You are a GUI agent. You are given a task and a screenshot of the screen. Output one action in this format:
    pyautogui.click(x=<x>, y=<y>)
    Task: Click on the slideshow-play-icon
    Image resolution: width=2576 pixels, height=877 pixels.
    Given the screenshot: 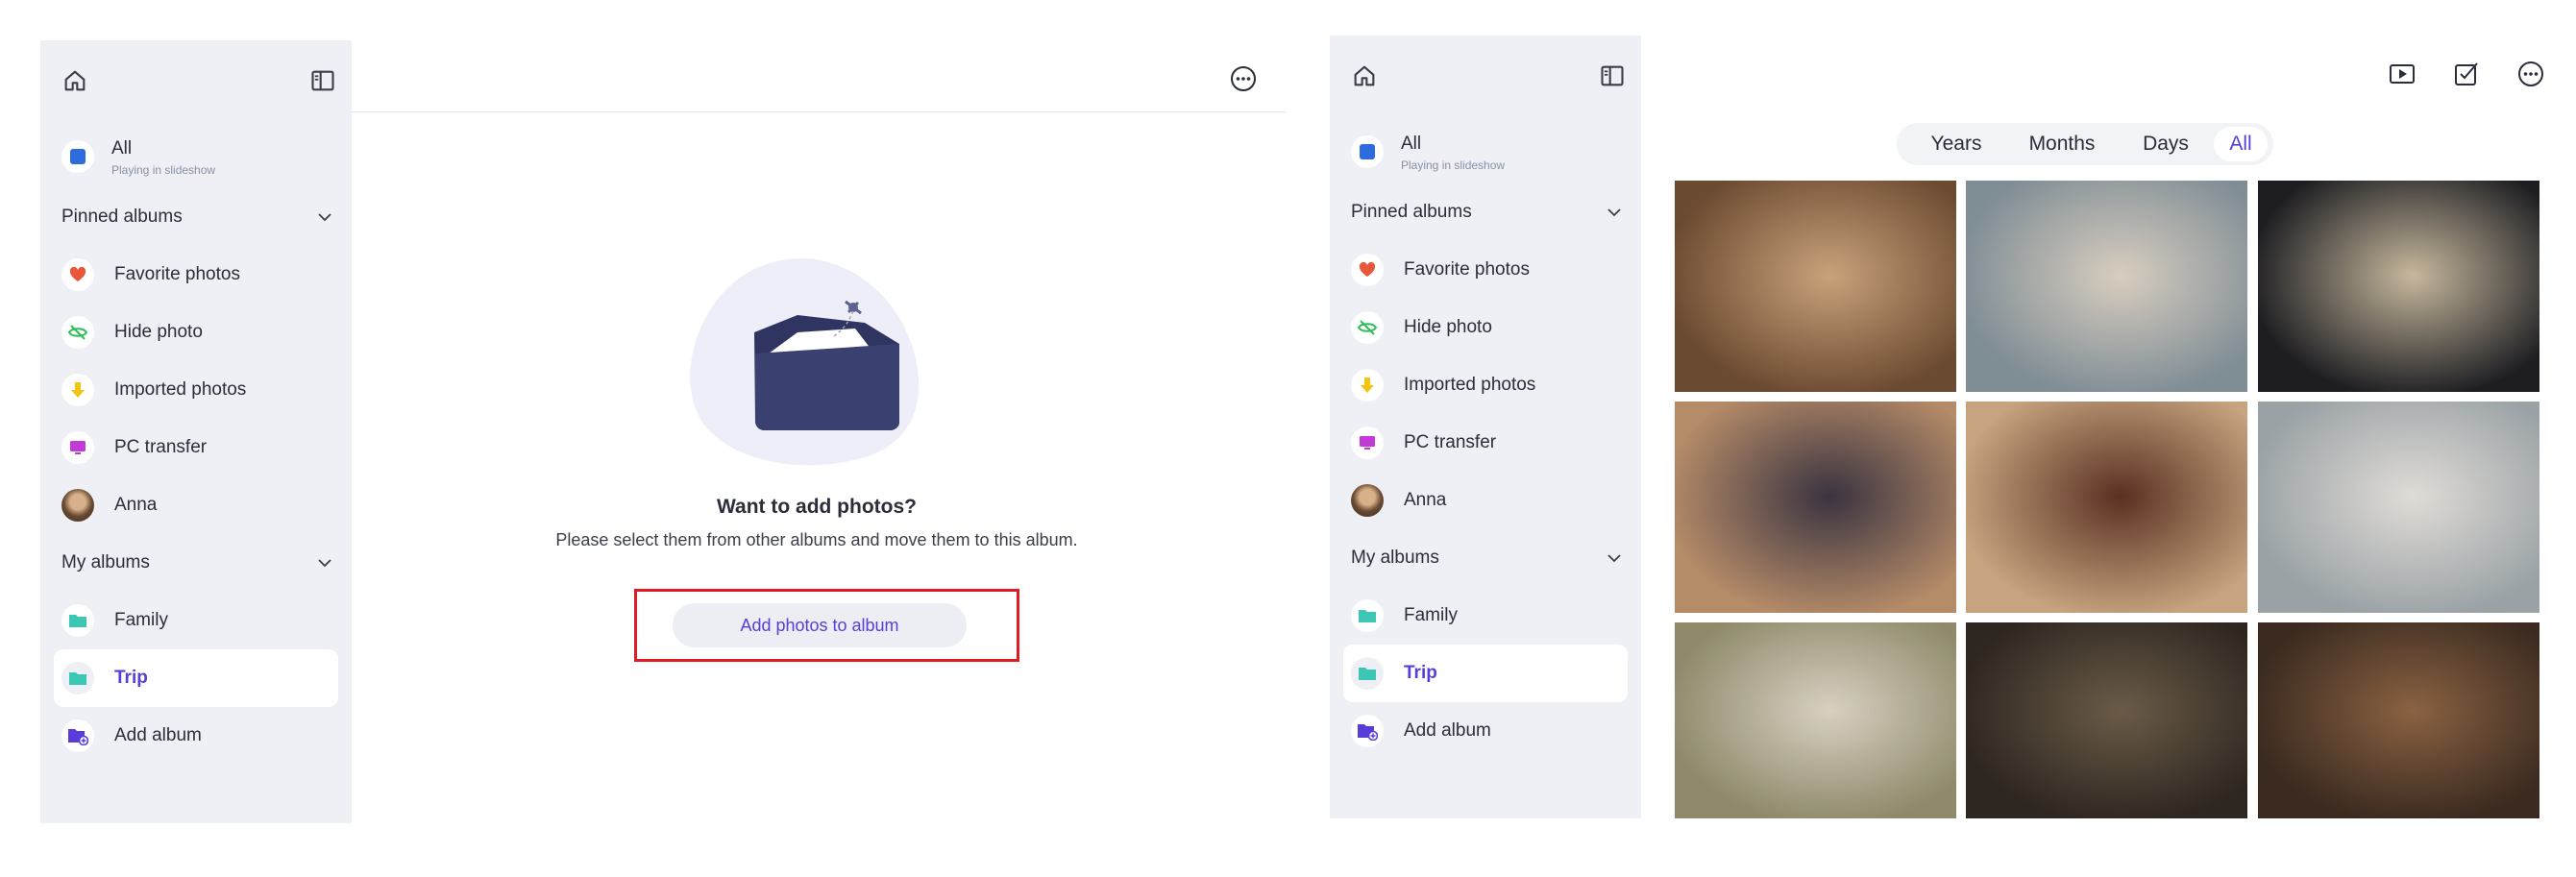 What is the action you would take?
    pyautogui.click(x=2402, y=74)
    